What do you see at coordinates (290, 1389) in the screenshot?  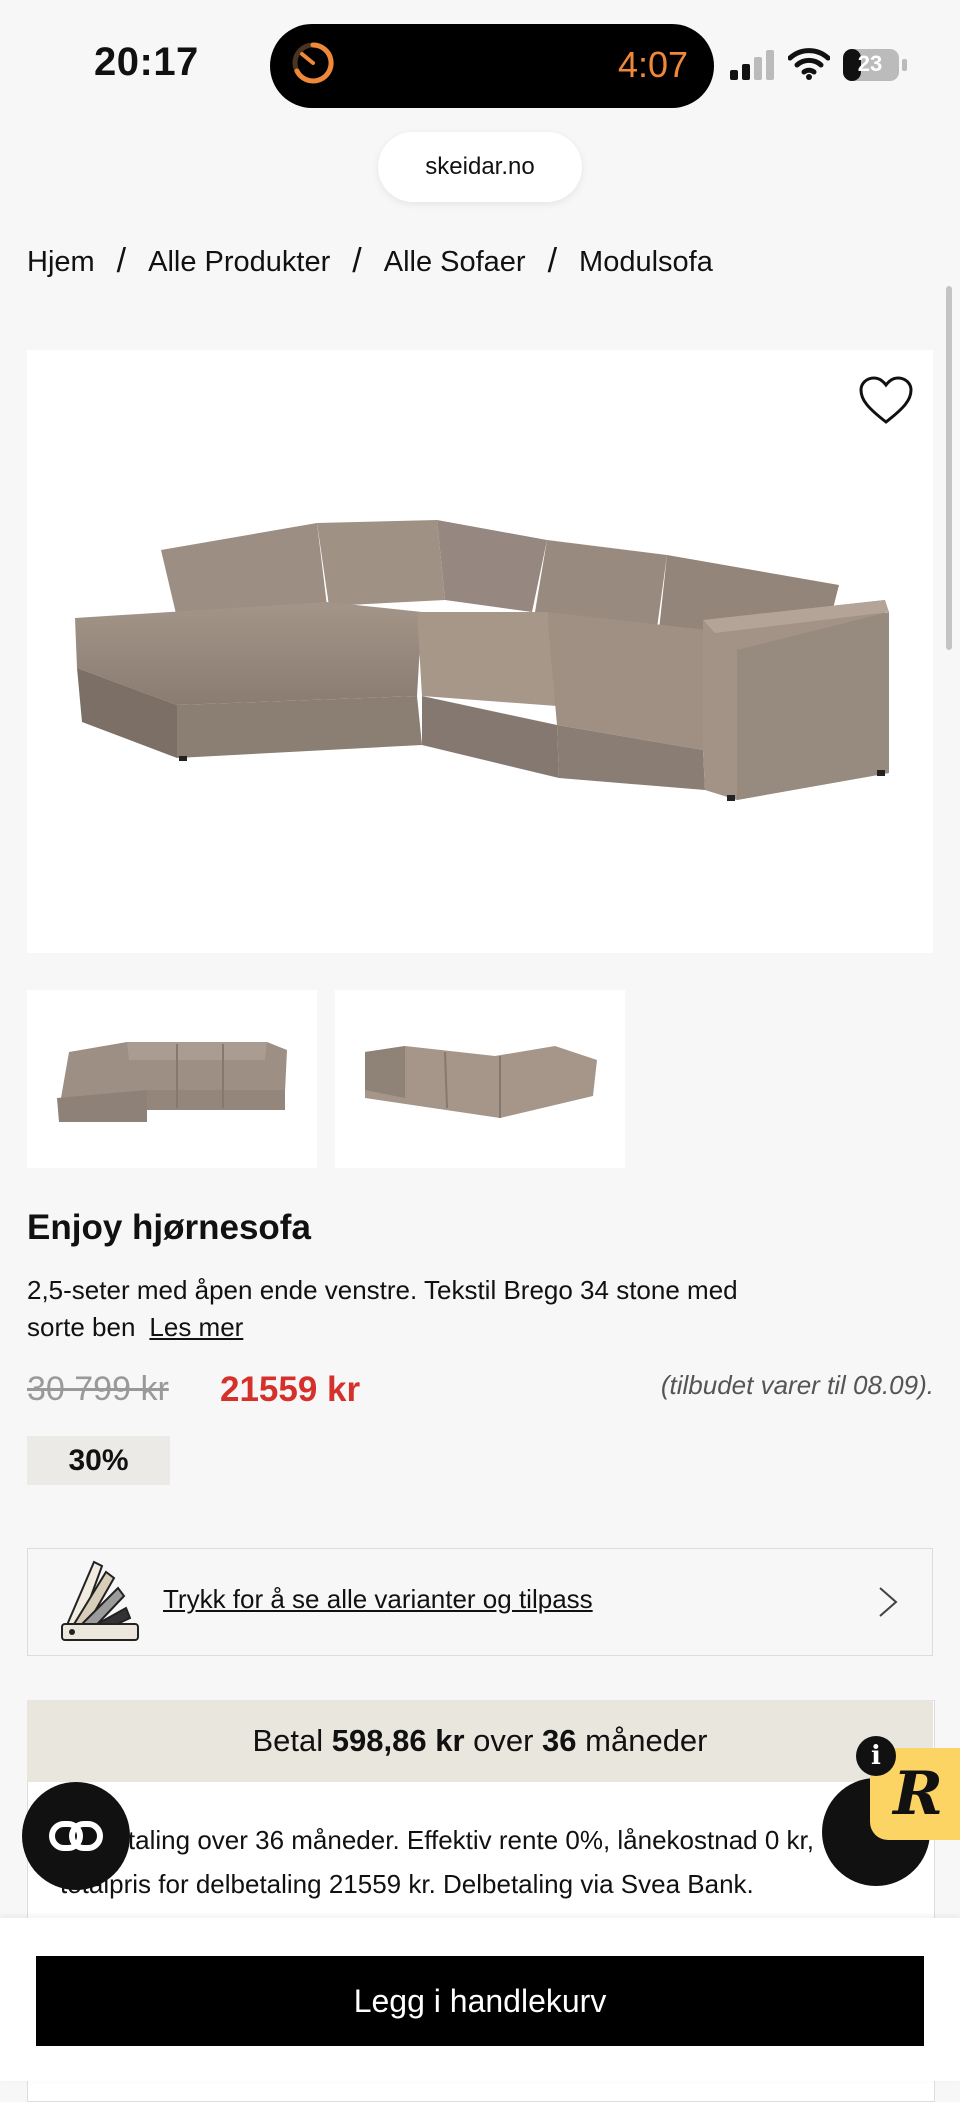 I see `sale-price: 21559 kr` at bounding box center [290, 1389].